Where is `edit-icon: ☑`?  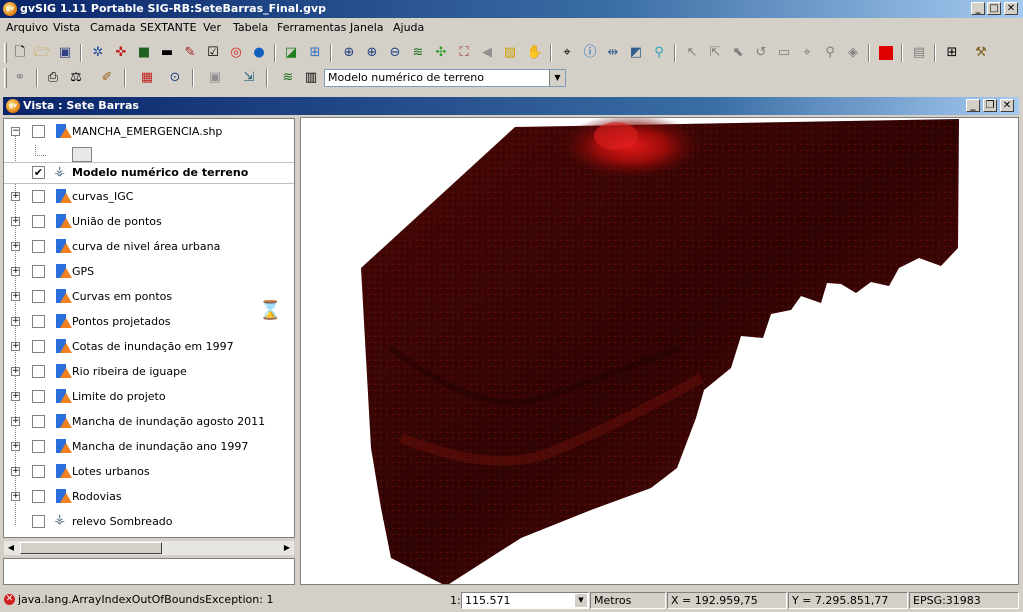 edit-icon: ☑ is located at coordinates (213, 53).